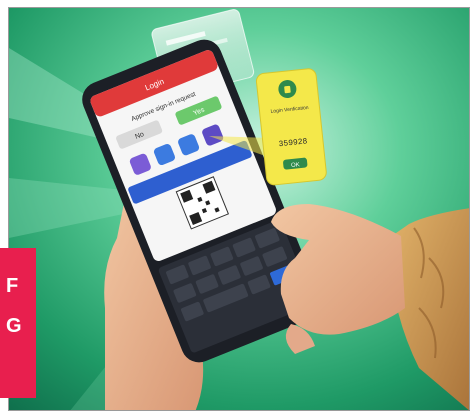 This screenshot has height=416, width=476. What do you see at coordinates (14, 326) in the screenshot?
I see `badge-line-2: G` at bounding box center [14, 326].